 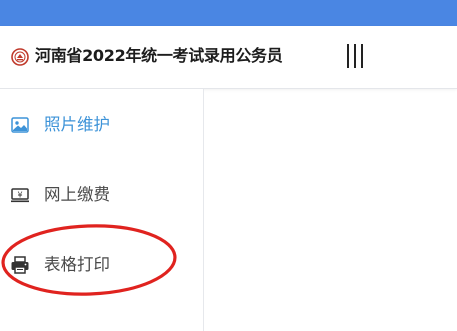 I want to click on sidebar-item-photo: 照片维护, so click(x=101, y=125).